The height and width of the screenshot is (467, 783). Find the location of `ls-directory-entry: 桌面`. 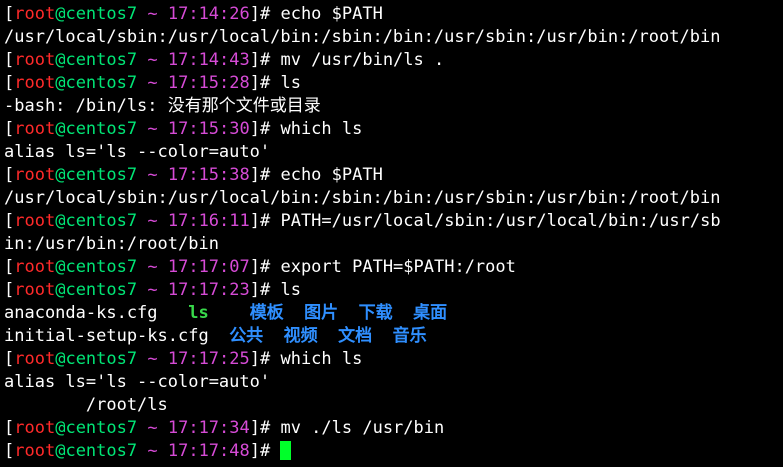

ls-directory-entry: 桌面 is located at coordinates (430, 313).